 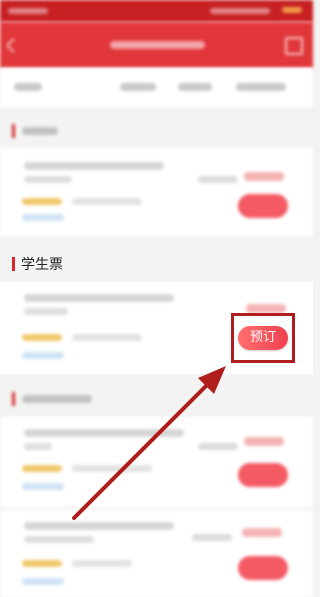 I want to click on section-title: 学生票, so click(x=42, y=265).